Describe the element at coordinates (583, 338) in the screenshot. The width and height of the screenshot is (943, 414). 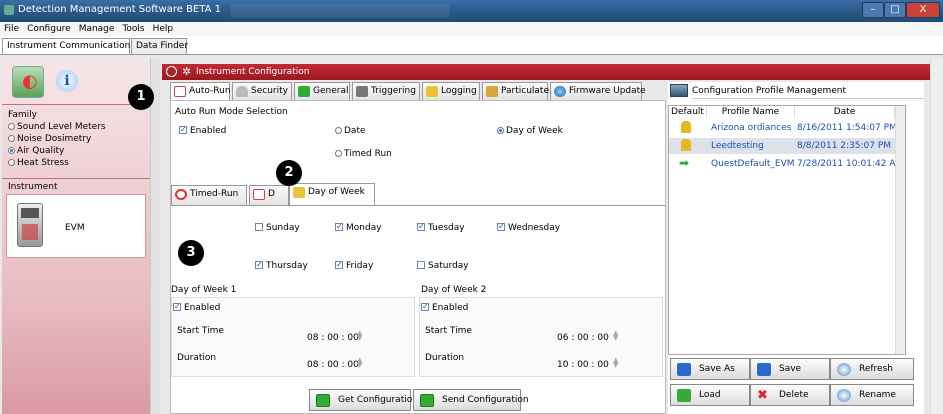
I see `dow2-start-time-input: 06 : 00 : 00` at that location.